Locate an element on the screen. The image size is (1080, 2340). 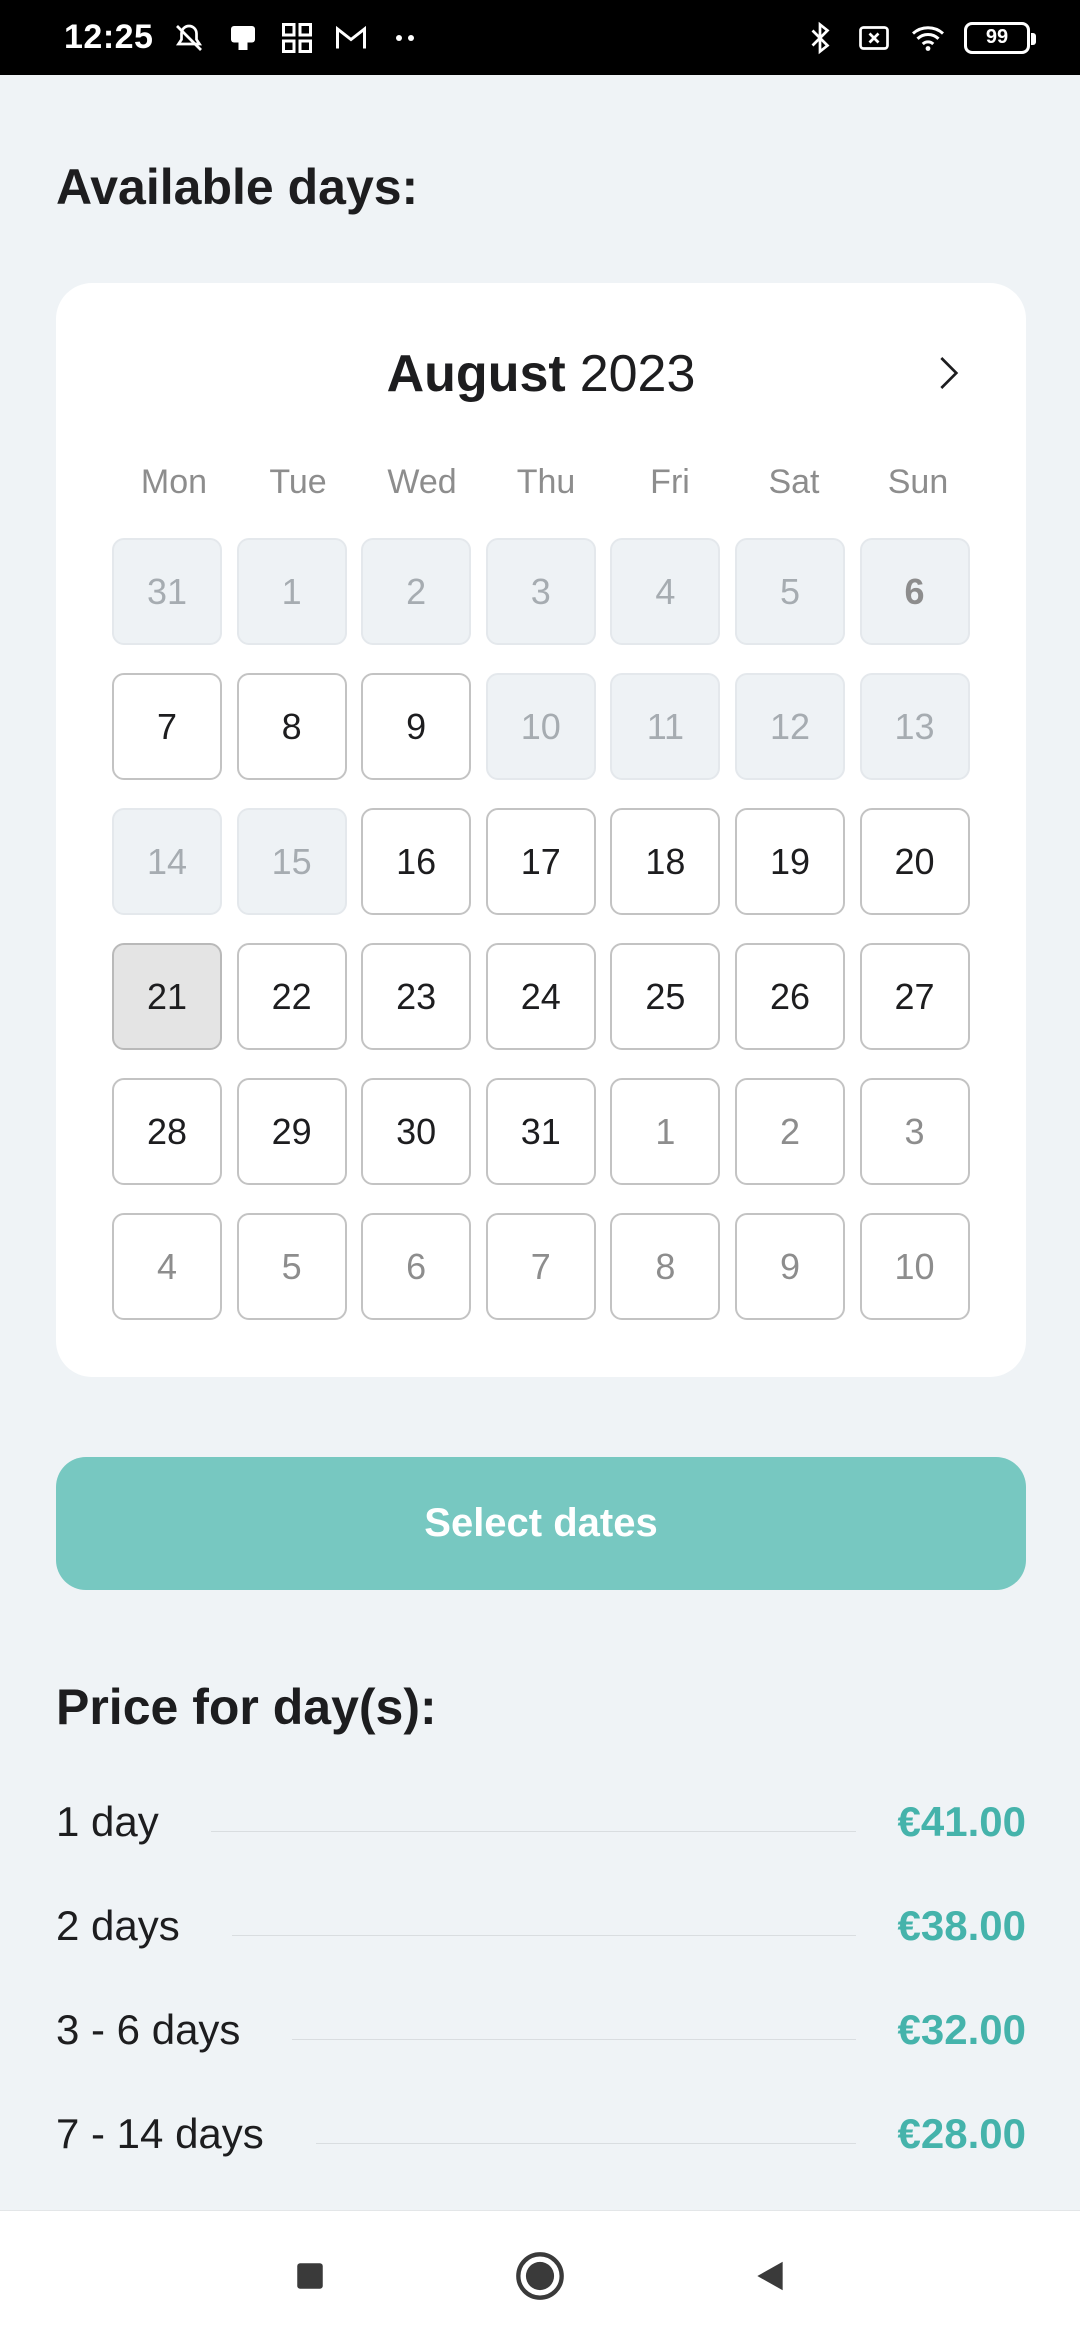
weekday-label: Sat is located at coordinates (794, 482).